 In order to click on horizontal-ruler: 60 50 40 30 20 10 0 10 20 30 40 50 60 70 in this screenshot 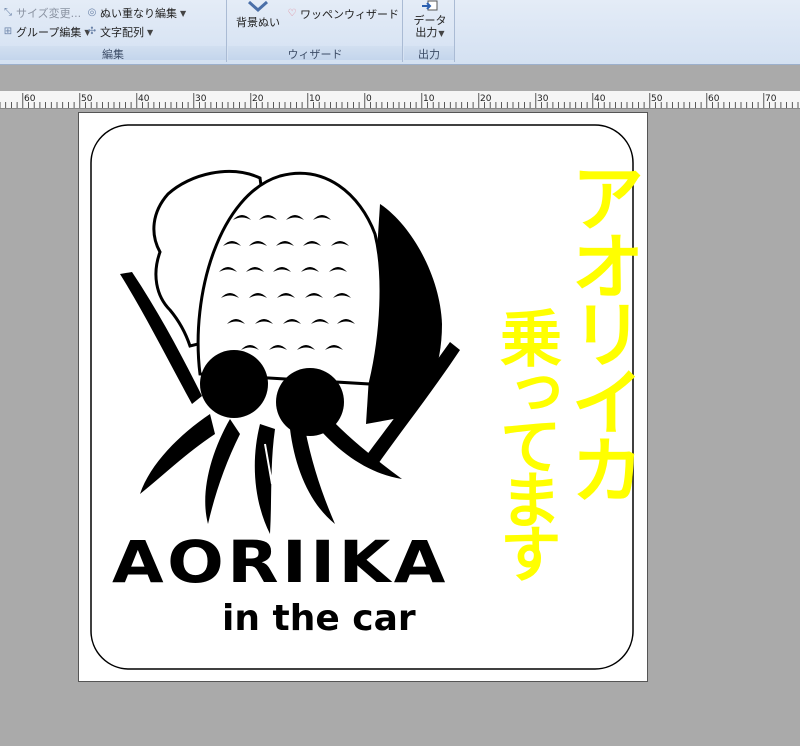, I will do `click(400, 100)`.